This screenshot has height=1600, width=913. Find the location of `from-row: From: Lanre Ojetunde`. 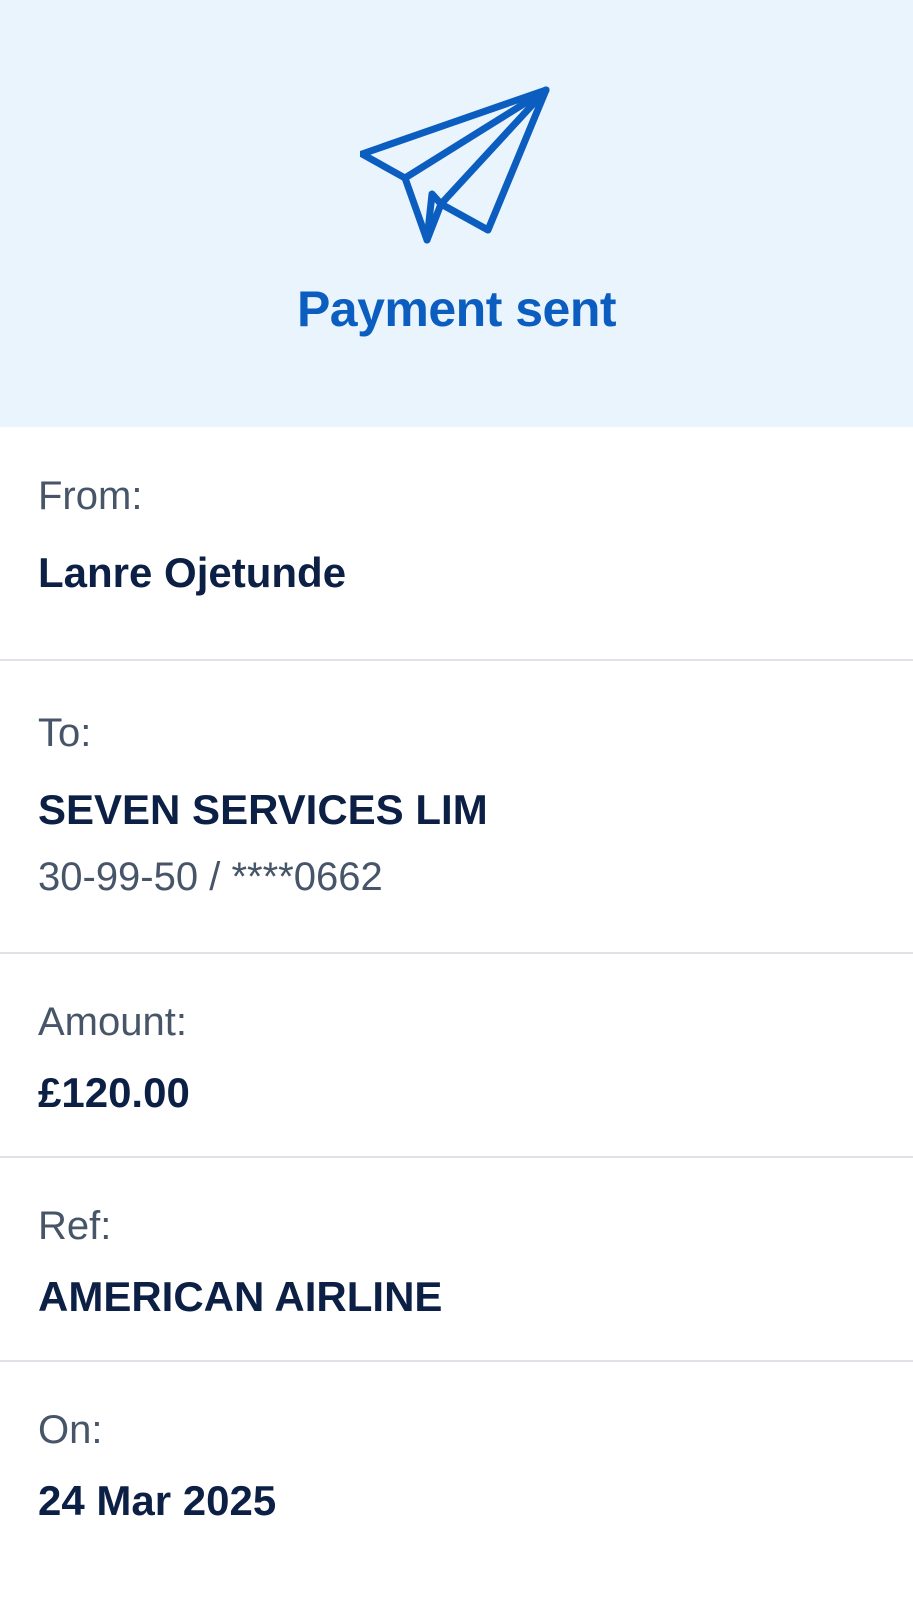

from-row: From: Lanre Ojetunde is located at coordinates (456, 544).